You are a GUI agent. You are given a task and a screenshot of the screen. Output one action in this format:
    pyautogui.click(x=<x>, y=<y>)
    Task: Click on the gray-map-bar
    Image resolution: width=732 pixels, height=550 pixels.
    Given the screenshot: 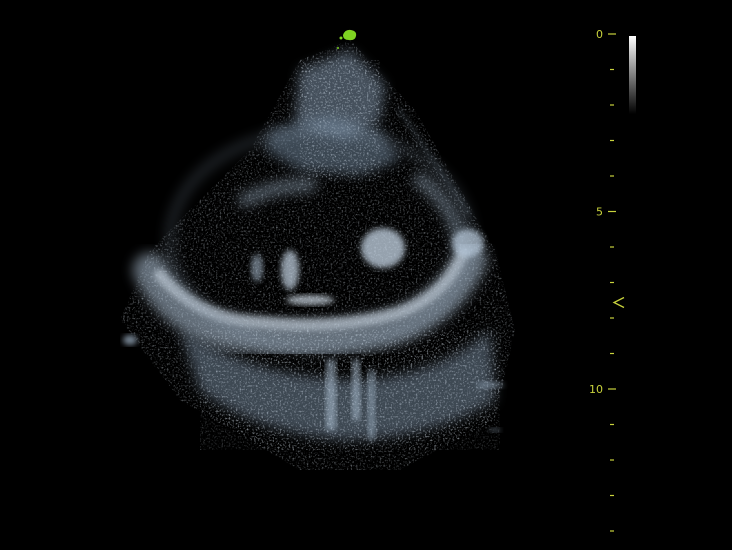 What is the action you would take?
    pyautogui.click(x=632, y=75)
    